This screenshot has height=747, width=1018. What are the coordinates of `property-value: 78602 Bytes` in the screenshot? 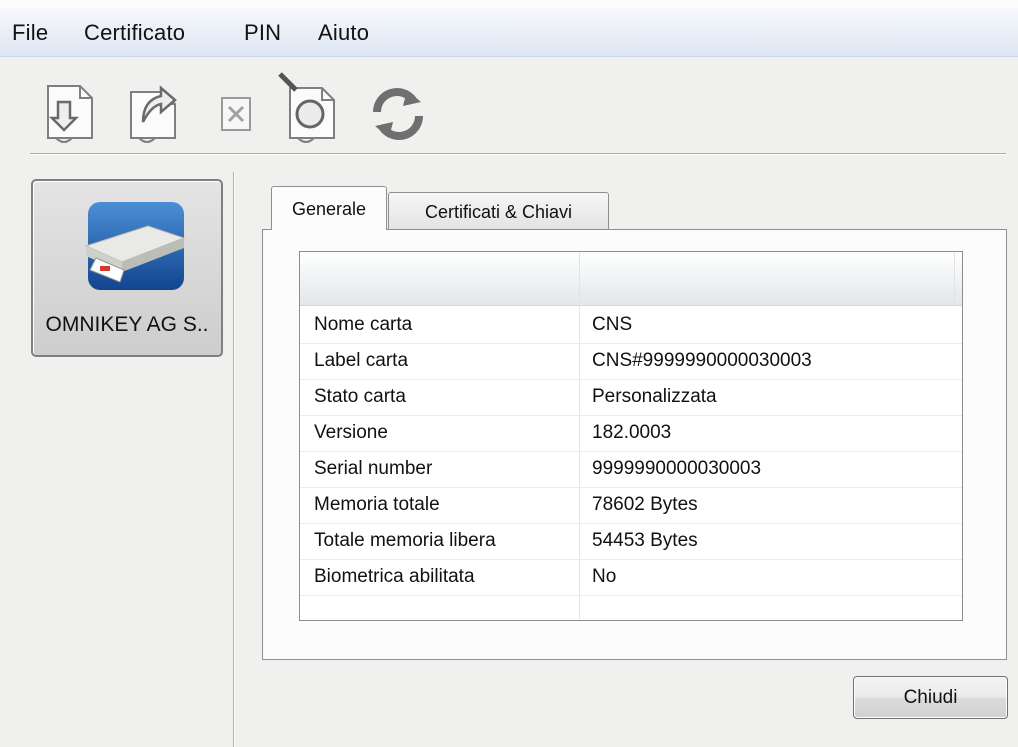 It's located at (645, 504).